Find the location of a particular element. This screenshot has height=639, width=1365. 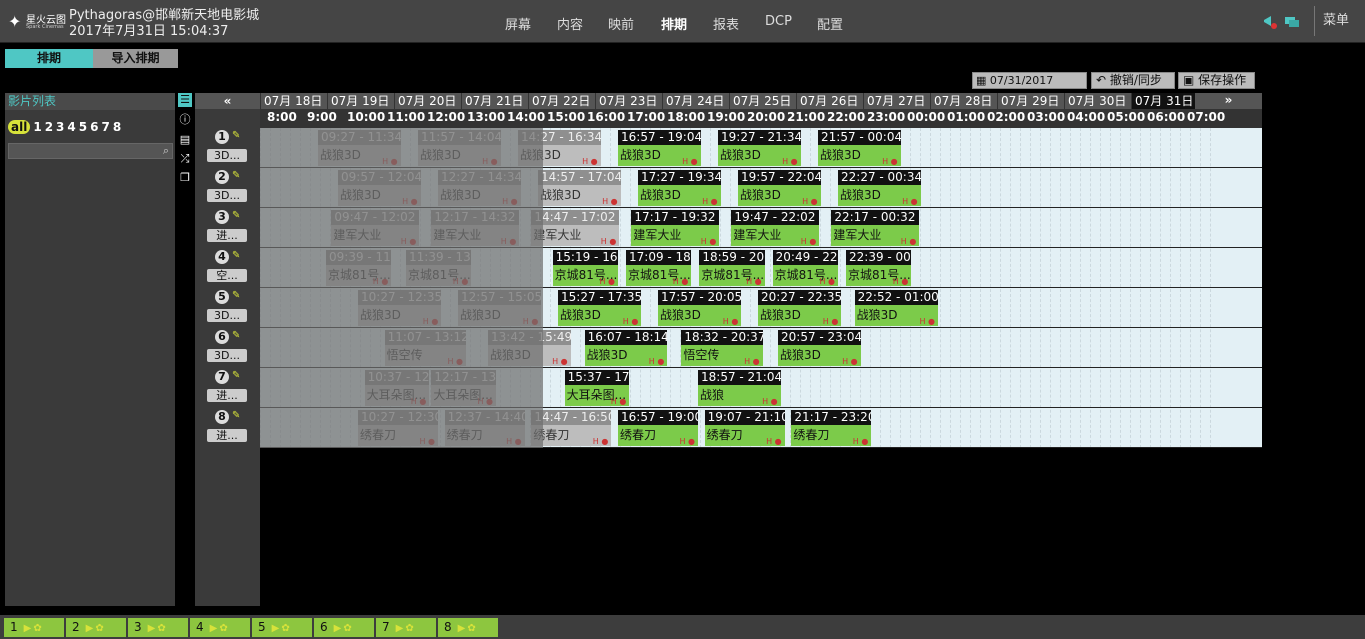

date-header: 07月 24日 is located at coordinates (695, 101).